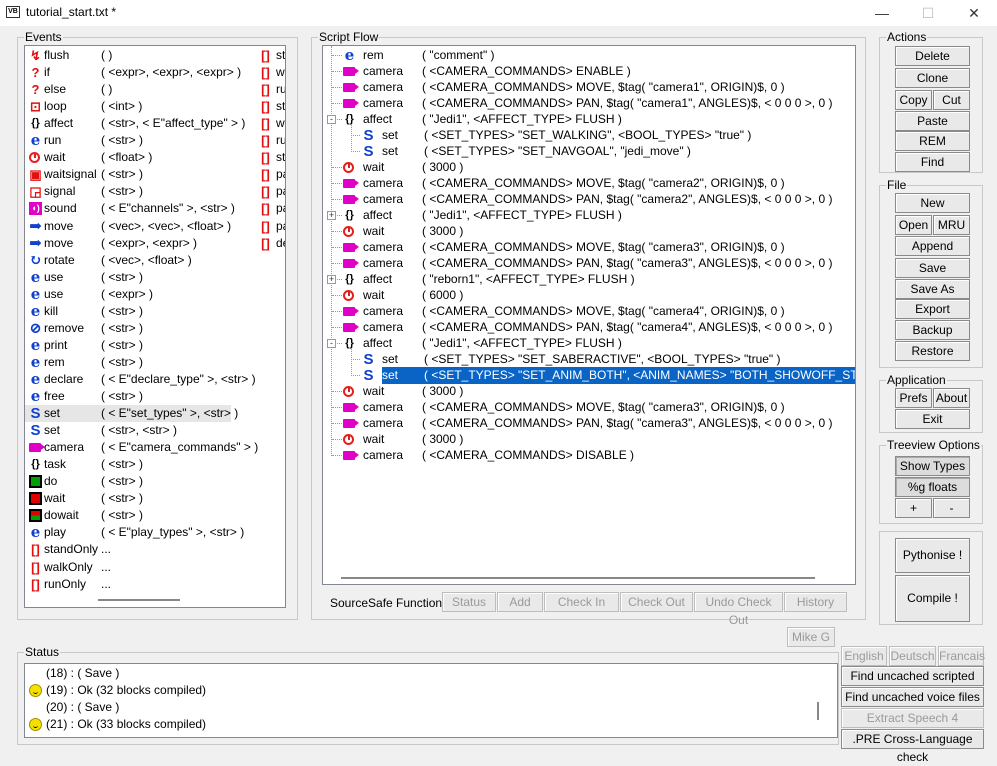  I want to click on events-scrollbar, so click(139, 600).